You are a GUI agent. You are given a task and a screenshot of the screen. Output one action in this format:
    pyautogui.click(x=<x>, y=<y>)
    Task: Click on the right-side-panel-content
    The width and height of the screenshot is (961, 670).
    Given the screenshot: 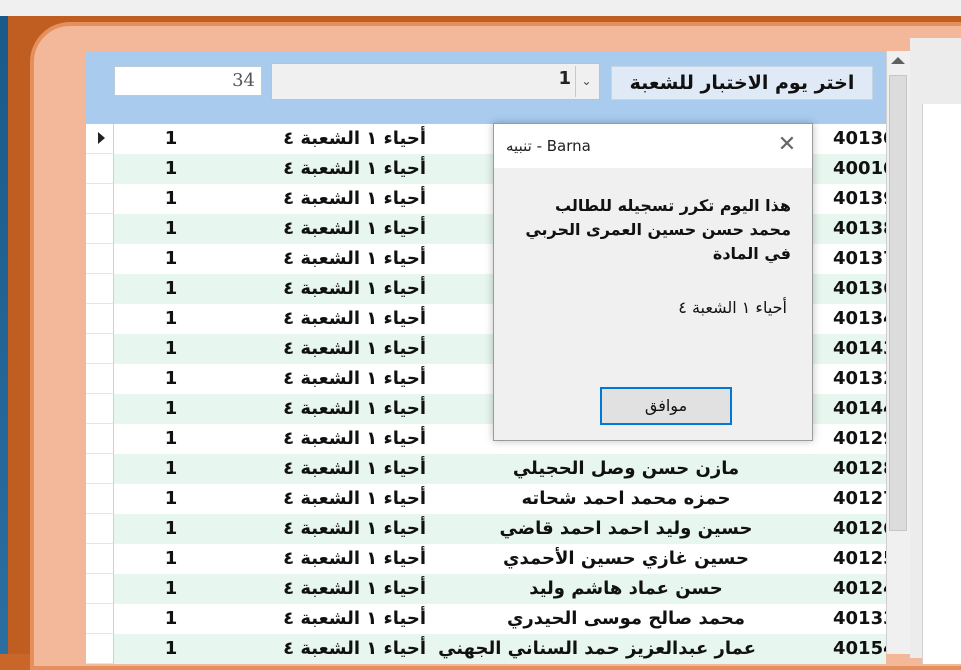 What is the action you would take?
    pyautogui.click(x=941, y=384)
    